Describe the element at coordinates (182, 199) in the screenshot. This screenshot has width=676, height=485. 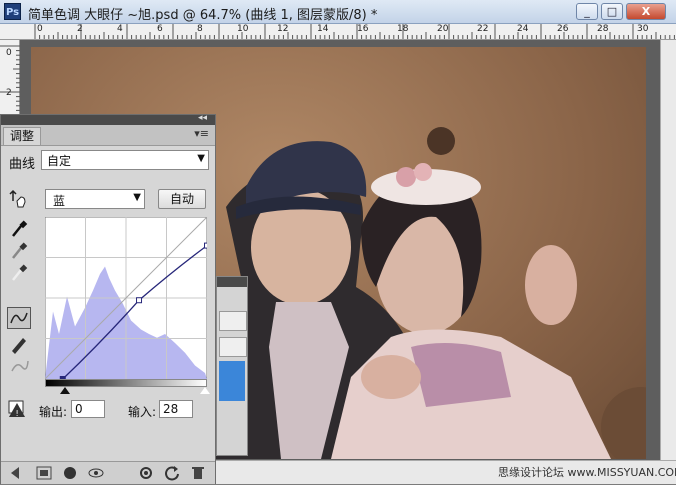
I see `auto-button: 自动` at that location.